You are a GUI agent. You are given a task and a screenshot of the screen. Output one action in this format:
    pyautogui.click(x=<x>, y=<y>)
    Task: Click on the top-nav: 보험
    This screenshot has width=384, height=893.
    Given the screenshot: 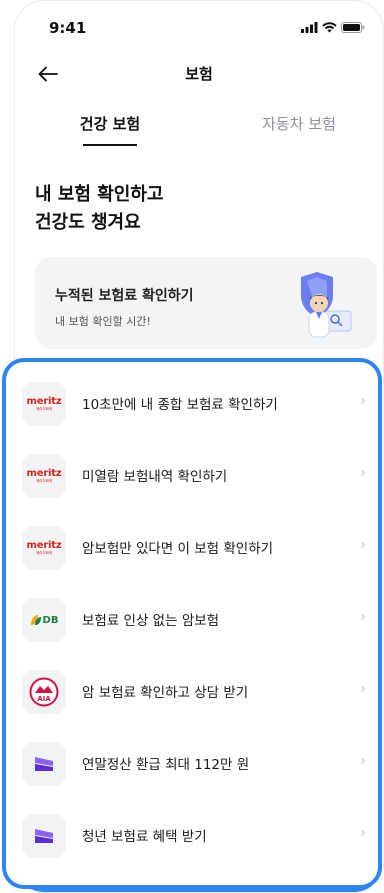 What is the action you would take?
    pyautogui.click(x=199, y=75)
    